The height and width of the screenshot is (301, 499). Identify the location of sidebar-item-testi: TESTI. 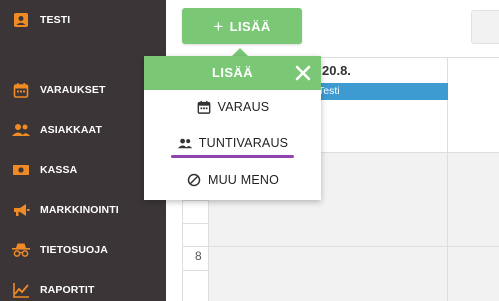
(83, 20).